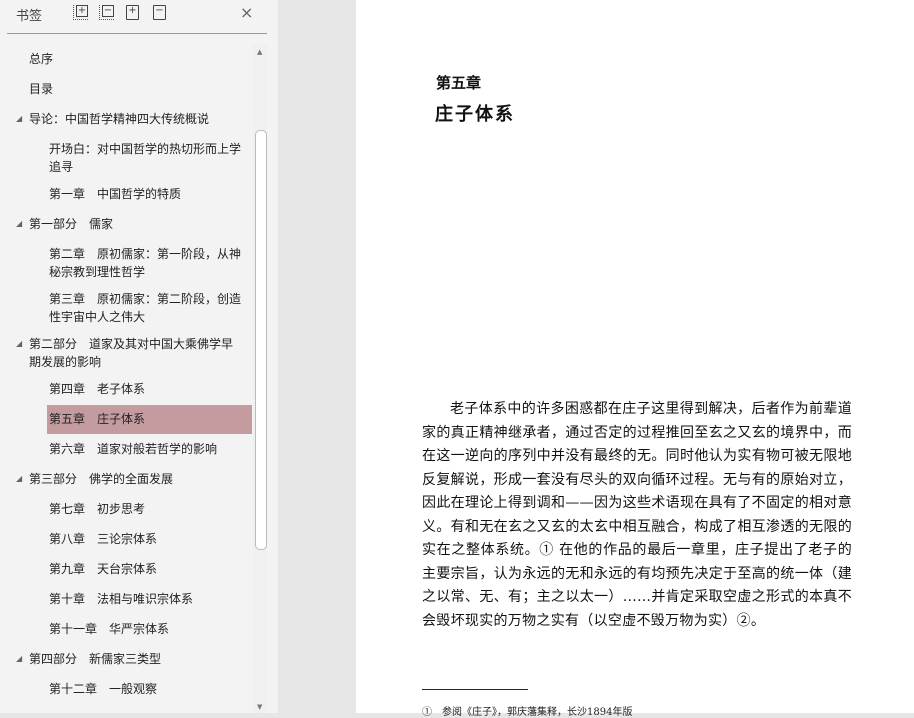 This screenshot has height=718, width=914. What do you see at coordinates (149, 449) in the screenshot?
I see `bookmark-item: 第六章 道家对般若哲学的影响` at bounding box center [149, 449].